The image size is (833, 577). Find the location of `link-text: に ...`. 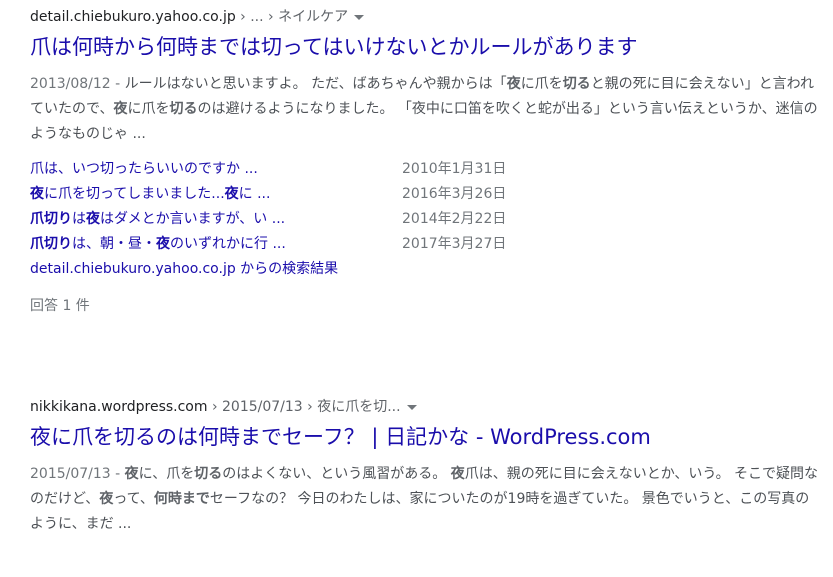

link-text: に ... is located at coordinates (254, 194).